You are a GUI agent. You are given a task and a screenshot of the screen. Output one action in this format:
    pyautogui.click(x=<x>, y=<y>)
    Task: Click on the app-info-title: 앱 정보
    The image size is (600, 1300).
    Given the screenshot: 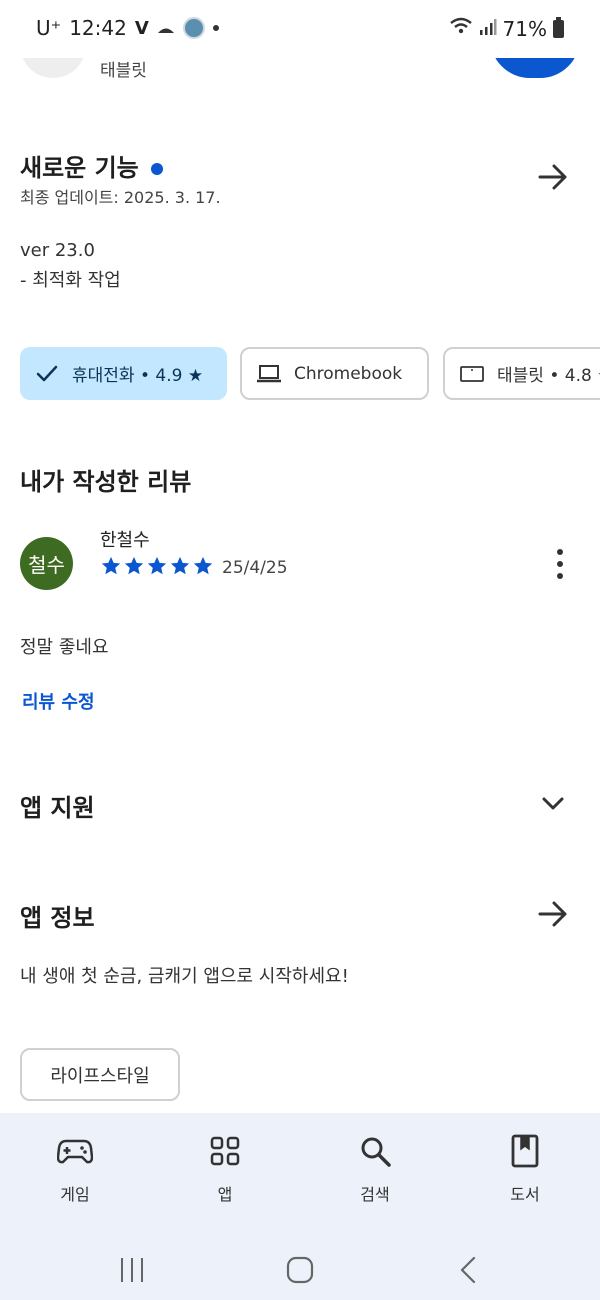 What is the action you would take?
    pyautogui.click(x=57, y=918)
    